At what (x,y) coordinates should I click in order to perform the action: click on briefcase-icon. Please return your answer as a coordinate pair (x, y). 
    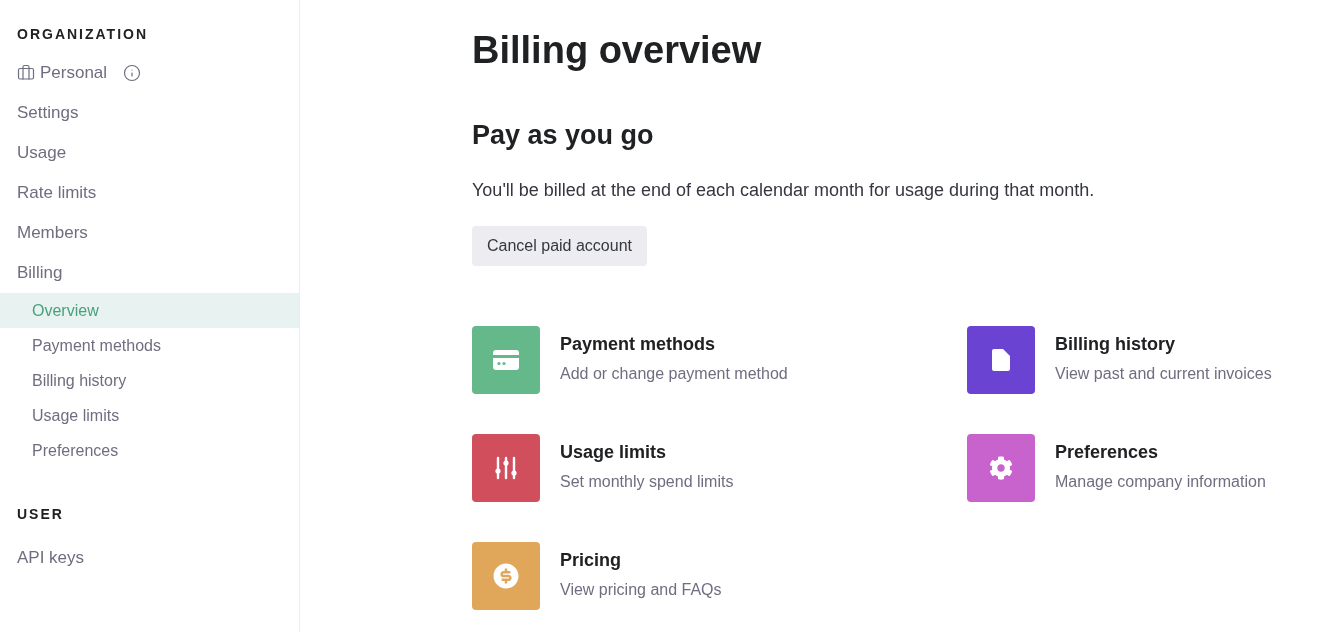
    Looking at the image, I should click on (26, 73).